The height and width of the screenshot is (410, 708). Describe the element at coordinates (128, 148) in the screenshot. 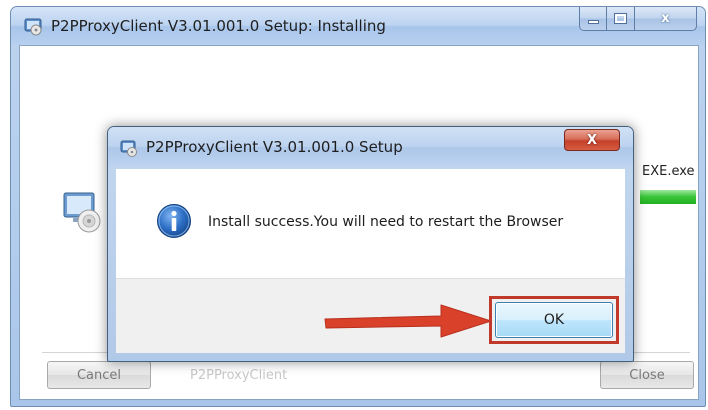

I see `dialog-app-icon` at that location.